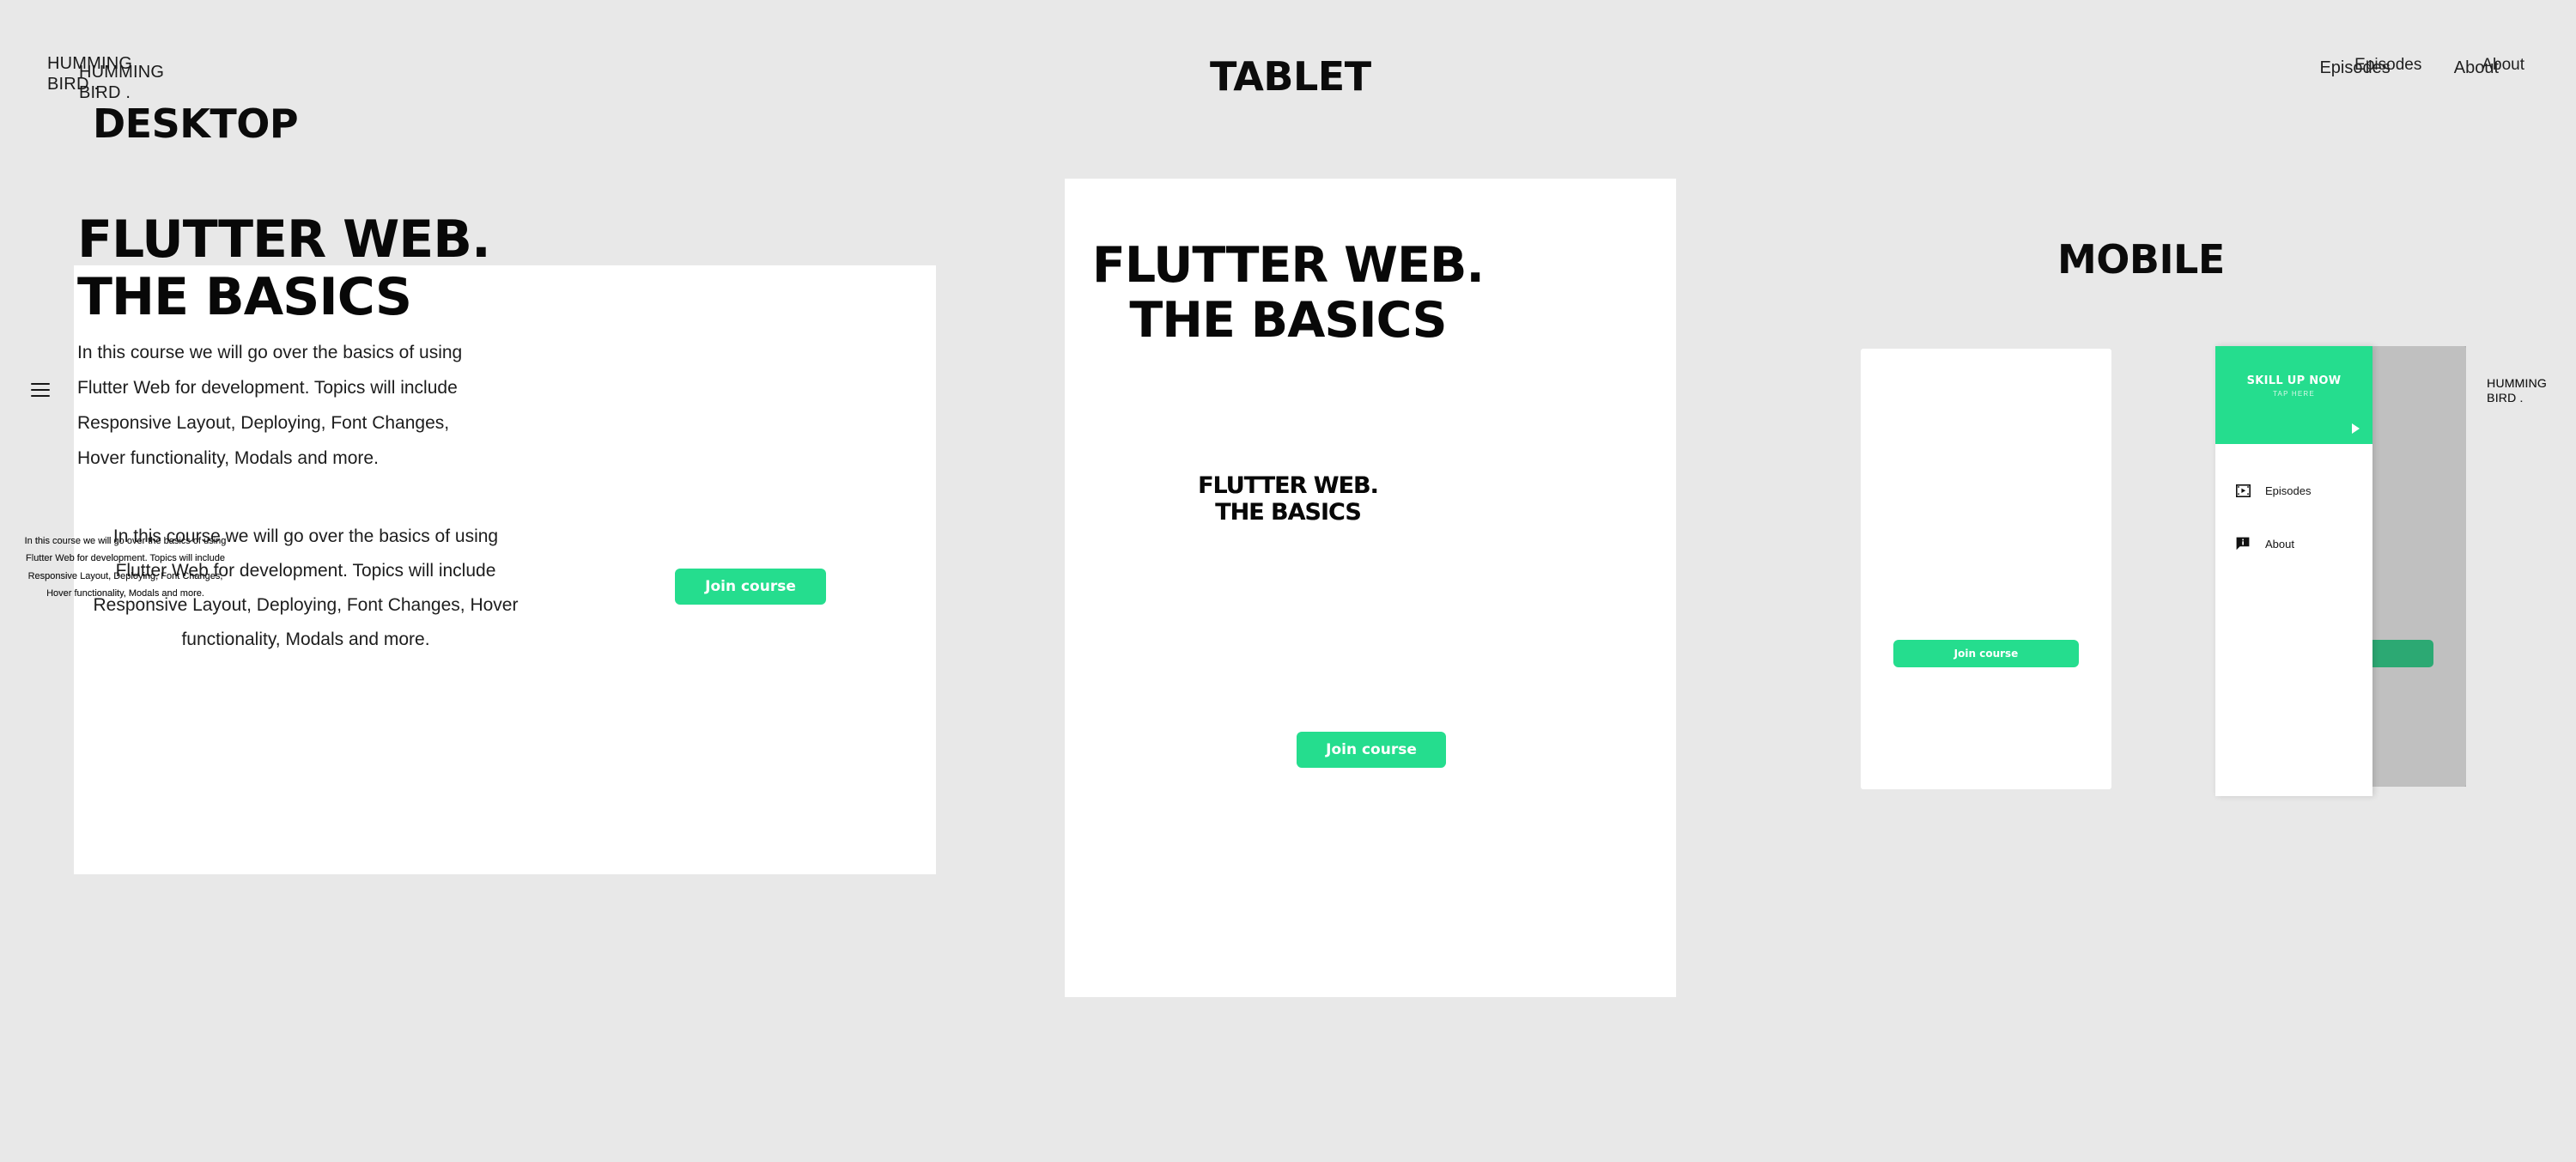  I want to click on brand-logo-mobile-open: HUMMING BIRD ., so click(2517, 391).